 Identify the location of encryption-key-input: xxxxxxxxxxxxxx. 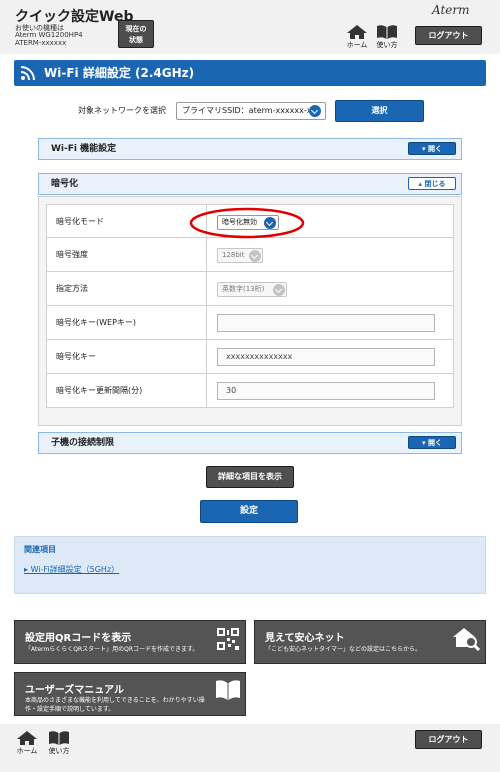
(326, 357).